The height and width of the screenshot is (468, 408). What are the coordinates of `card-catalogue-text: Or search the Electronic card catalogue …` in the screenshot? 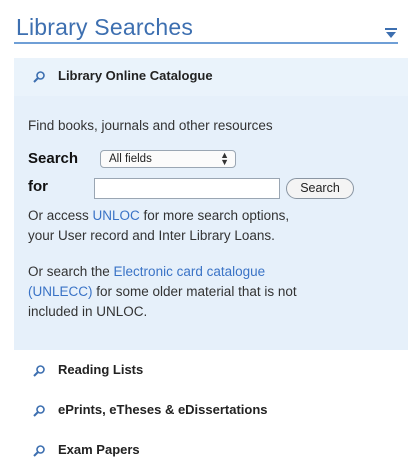 It's located at (213, 292).